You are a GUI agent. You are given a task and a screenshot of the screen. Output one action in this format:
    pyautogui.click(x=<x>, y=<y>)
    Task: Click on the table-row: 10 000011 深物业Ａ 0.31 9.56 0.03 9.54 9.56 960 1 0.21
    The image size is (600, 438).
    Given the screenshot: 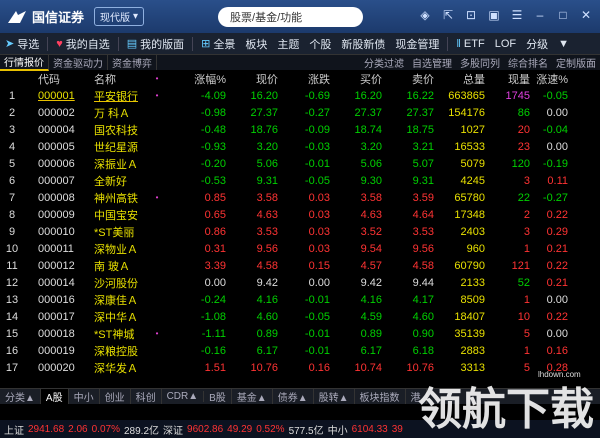 What is the action you would take?
    pyautogui.click(x=300, y=248)
    